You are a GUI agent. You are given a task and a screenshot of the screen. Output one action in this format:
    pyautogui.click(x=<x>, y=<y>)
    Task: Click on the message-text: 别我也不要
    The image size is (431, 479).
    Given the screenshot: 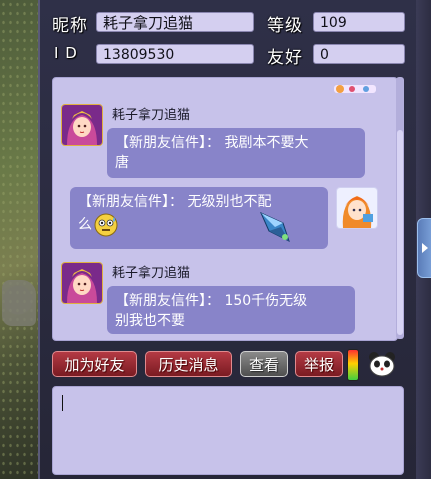 What is the action you would take?
    pyautogui.click(x=150, y=321)
    